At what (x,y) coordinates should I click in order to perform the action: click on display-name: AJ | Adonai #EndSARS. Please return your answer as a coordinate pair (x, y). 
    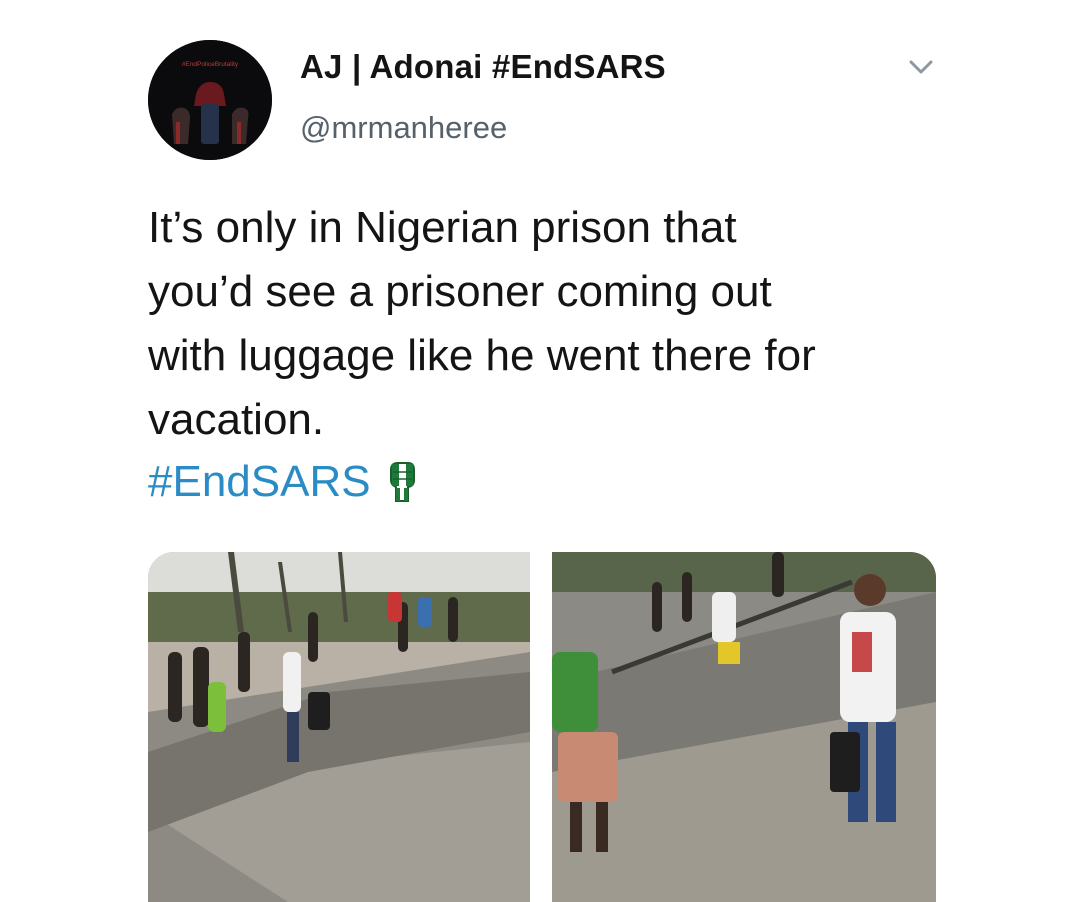
    Looking at the image, I should click on (483, 67).